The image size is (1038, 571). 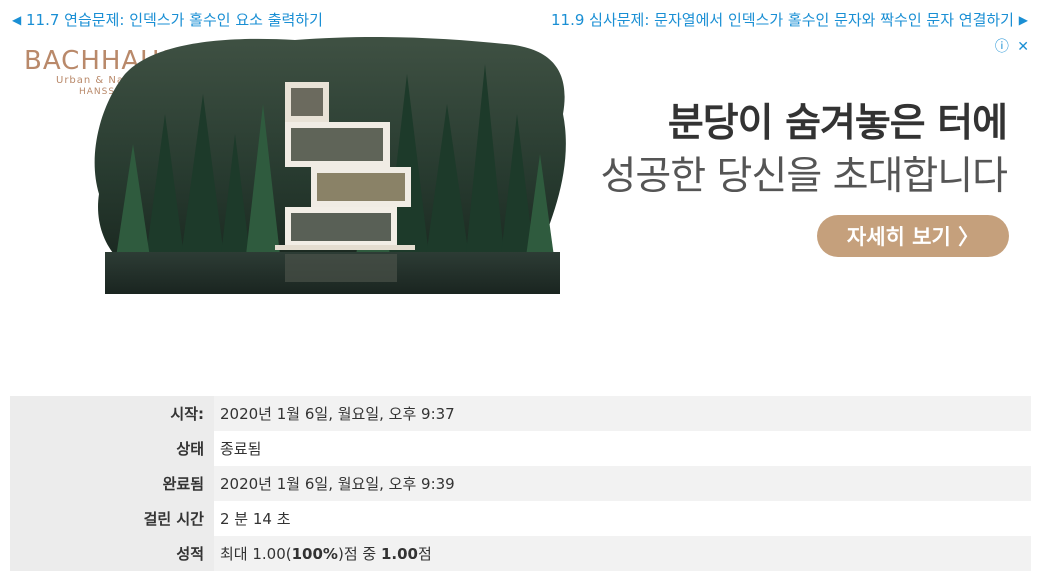 I want to click on ad-controls: ⓘ ✕, so click(x=1010, y=46).